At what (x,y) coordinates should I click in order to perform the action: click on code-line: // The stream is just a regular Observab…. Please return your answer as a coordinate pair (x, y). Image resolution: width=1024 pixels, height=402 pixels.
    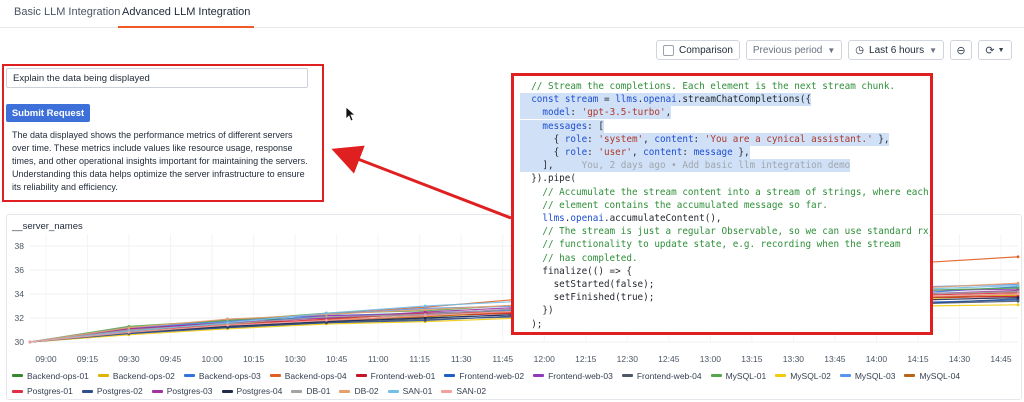
    Looking at the image, I should click on (726, 232).